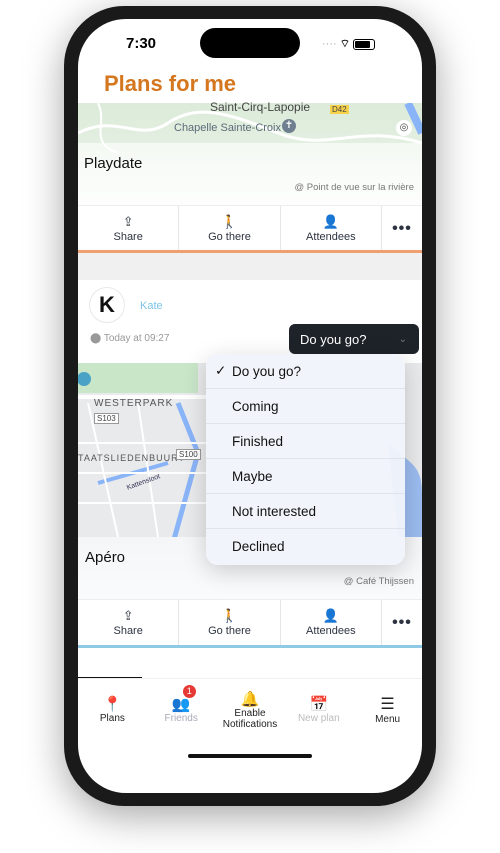 The image size is (500, 853). Describe the element at coordinates (339, 109) in the screenshot. I see `road-label: D42` at that location.